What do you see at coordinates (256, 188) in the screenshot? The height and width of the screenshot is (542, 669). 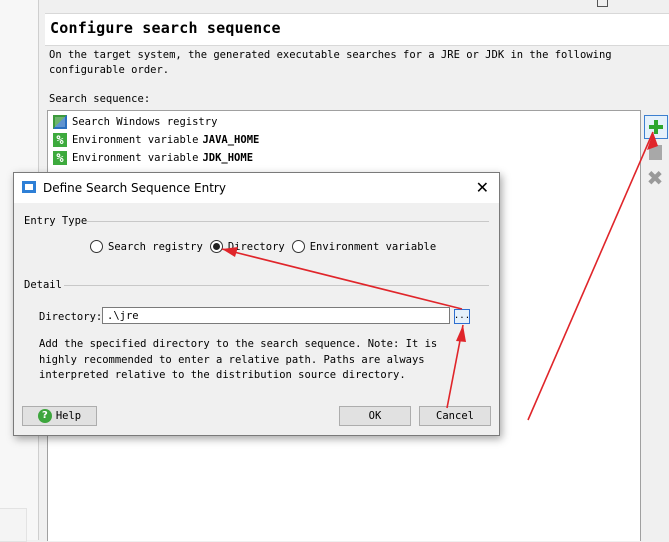 I see `dialog-title-bar: Define Search Sequence Entry ✕` at bounding box center [256, 188].